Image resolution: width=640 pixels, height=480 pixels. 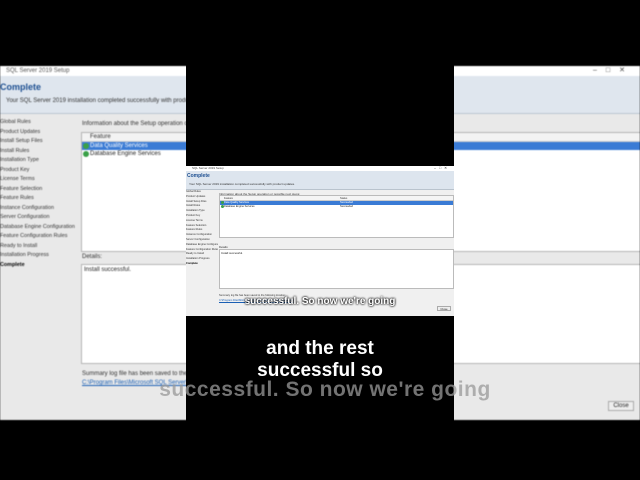 I want to click on bg-nav-item: Installation Type, so click(x=19, y=160).